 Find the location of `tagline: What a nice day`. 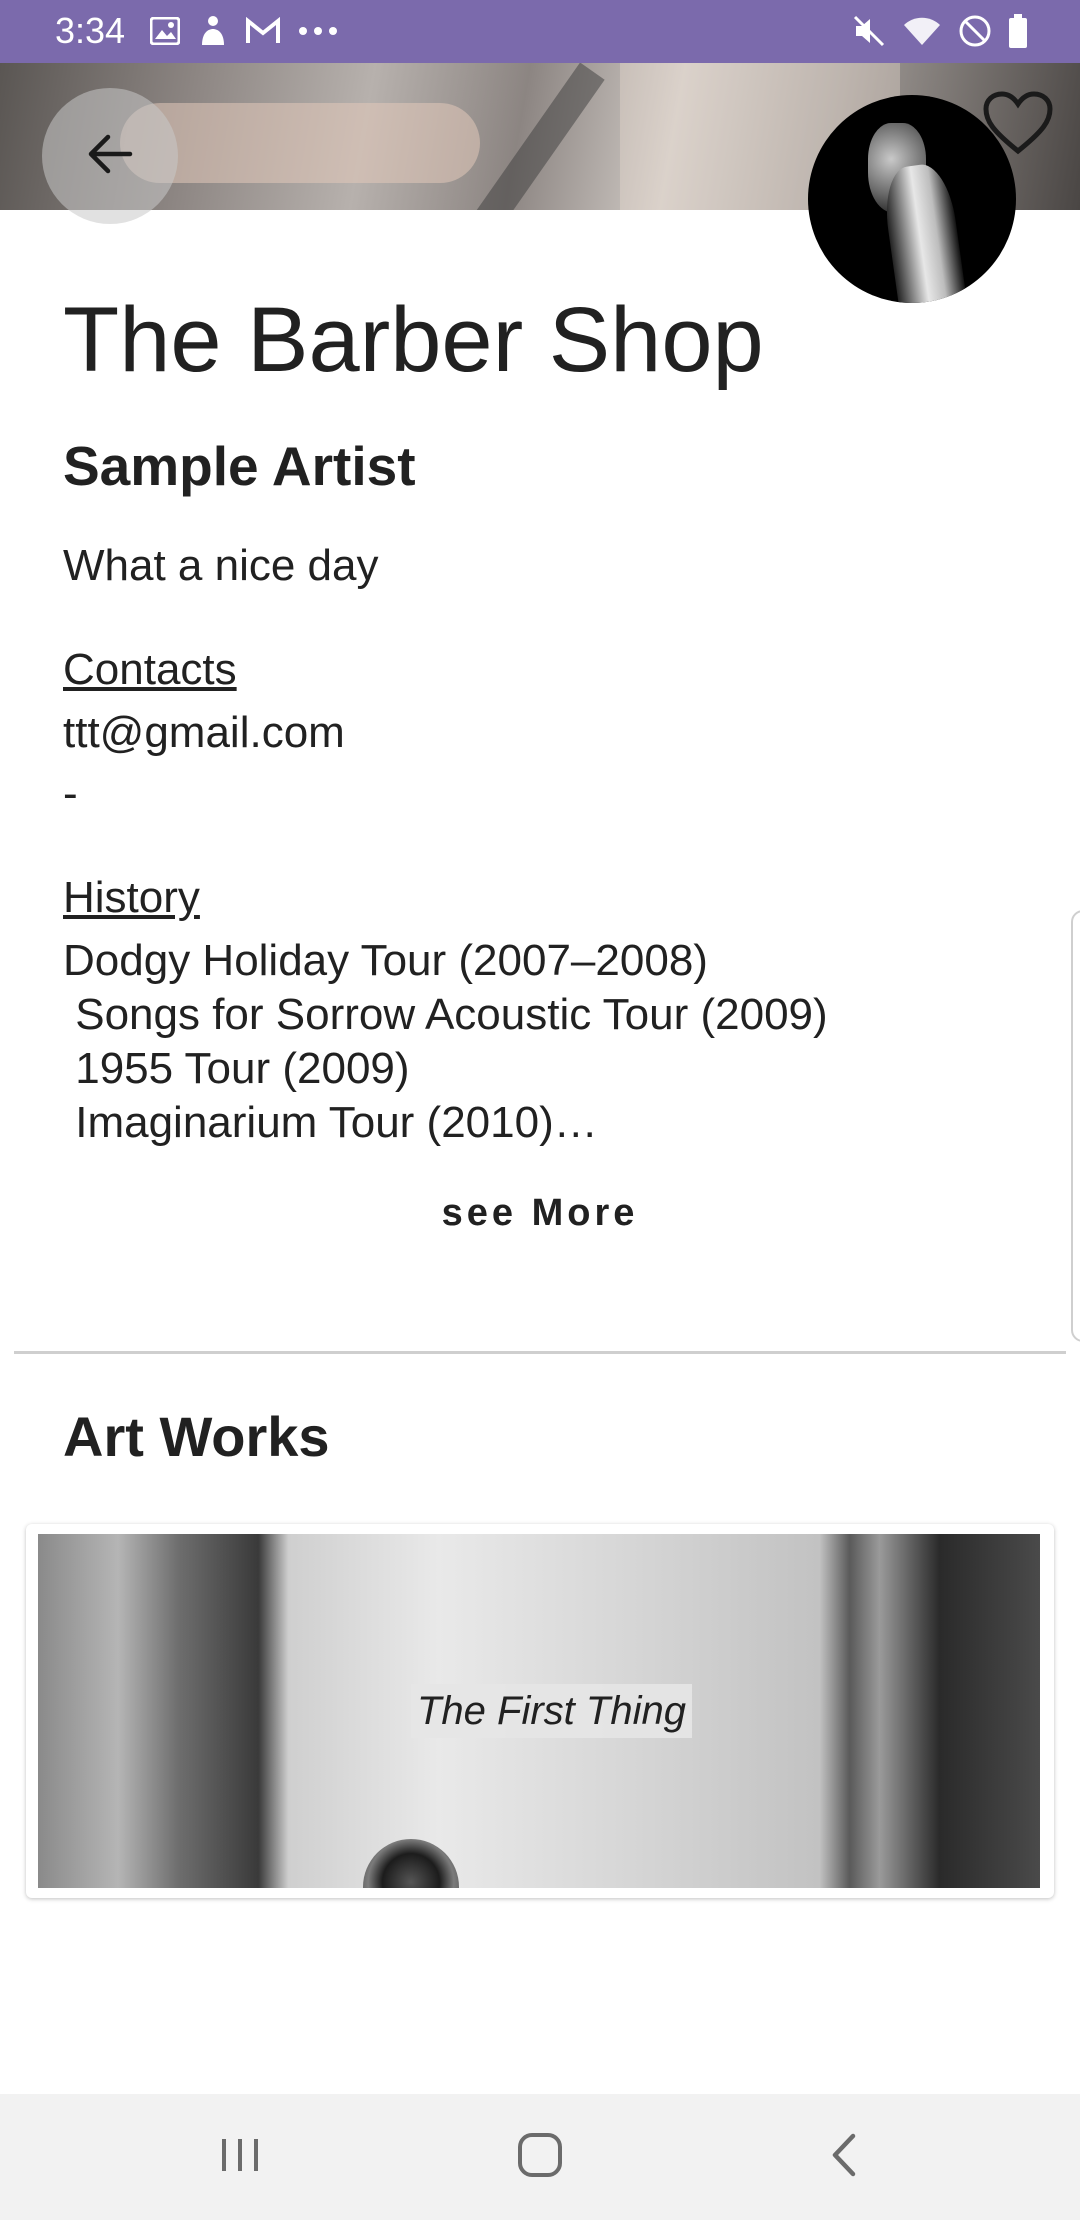

tagline: What a nice day is located at coordinates (221, 565).